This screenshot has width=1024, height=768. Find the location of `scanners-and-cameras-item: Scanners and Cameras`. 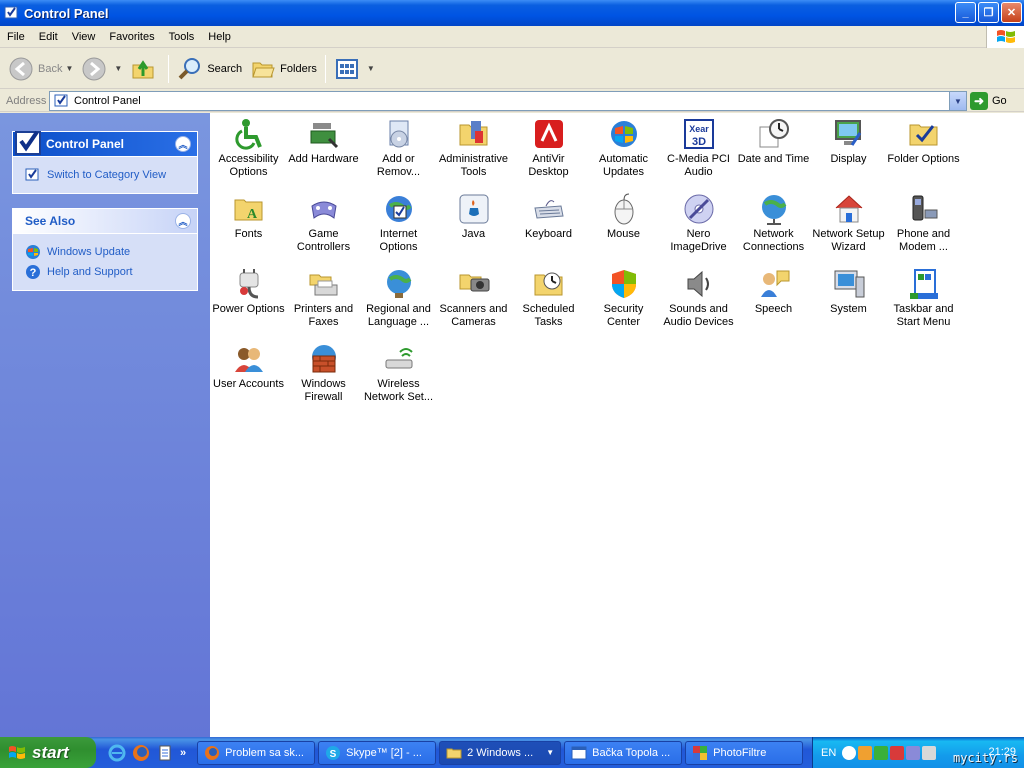

scanners-and-cameras-item: Scanners and Cameras is located at coordinates (473, 301).